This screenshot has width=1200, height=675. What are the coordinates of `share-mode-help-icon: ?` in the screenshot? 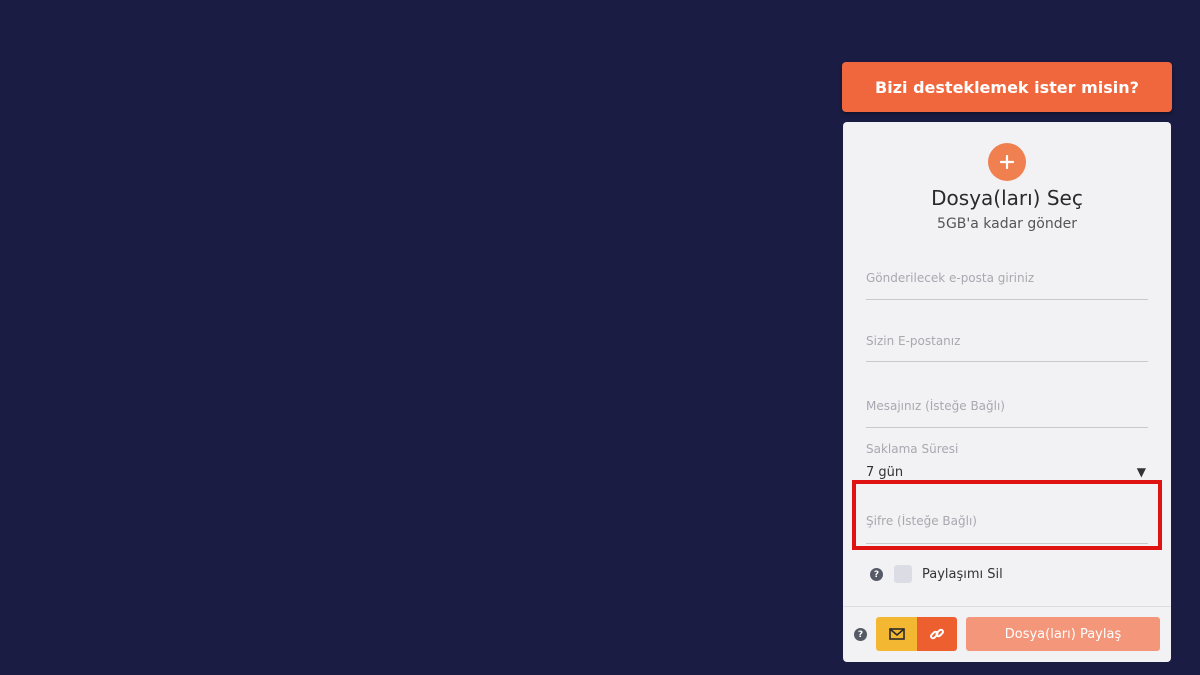 It's located at (860, 634).